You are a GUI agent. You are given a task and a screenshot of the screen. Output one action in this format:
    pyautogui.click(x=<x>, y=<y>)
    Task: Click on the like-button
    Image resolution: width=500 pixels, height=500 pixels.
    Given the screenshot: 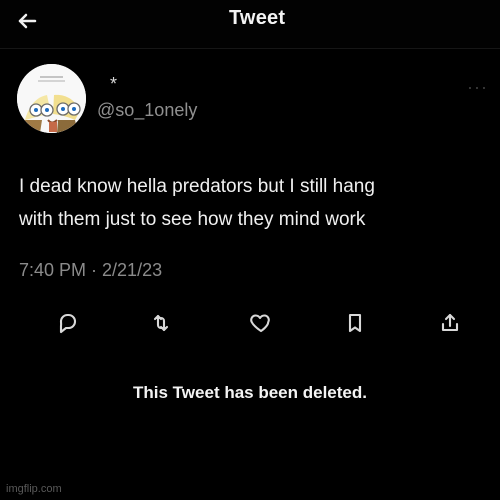 What is the action you would take?
    pyautogui.click(x=261, y=323)
    